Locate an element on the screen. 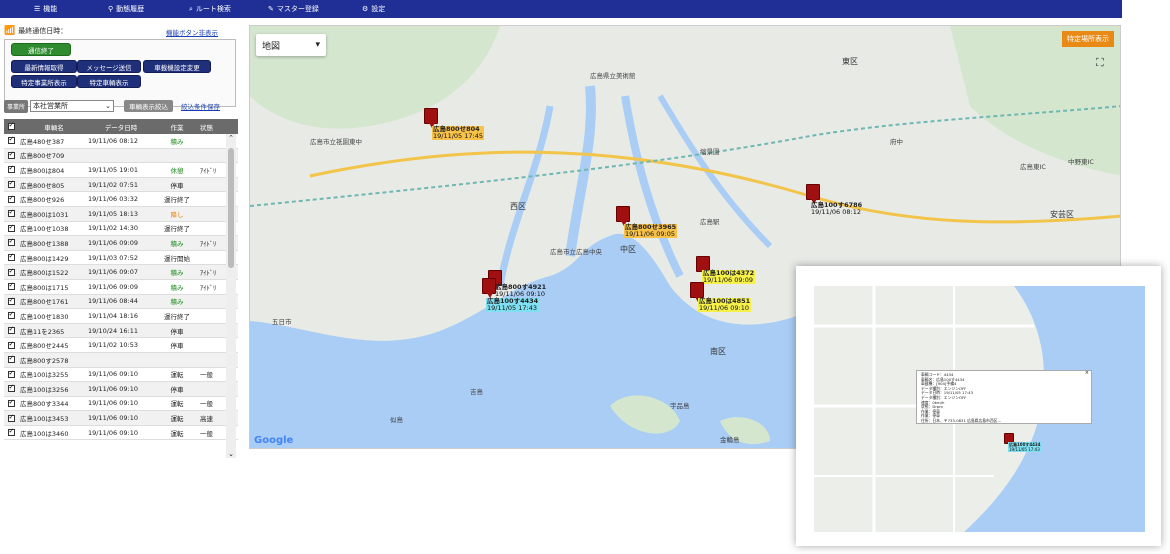 This screenshot has height=554, width=1170. table-row: 広島800は804 19/11/05 19:01 休憩 ｱｲﾄﾞﾘ is located at coordinates (121, 170).